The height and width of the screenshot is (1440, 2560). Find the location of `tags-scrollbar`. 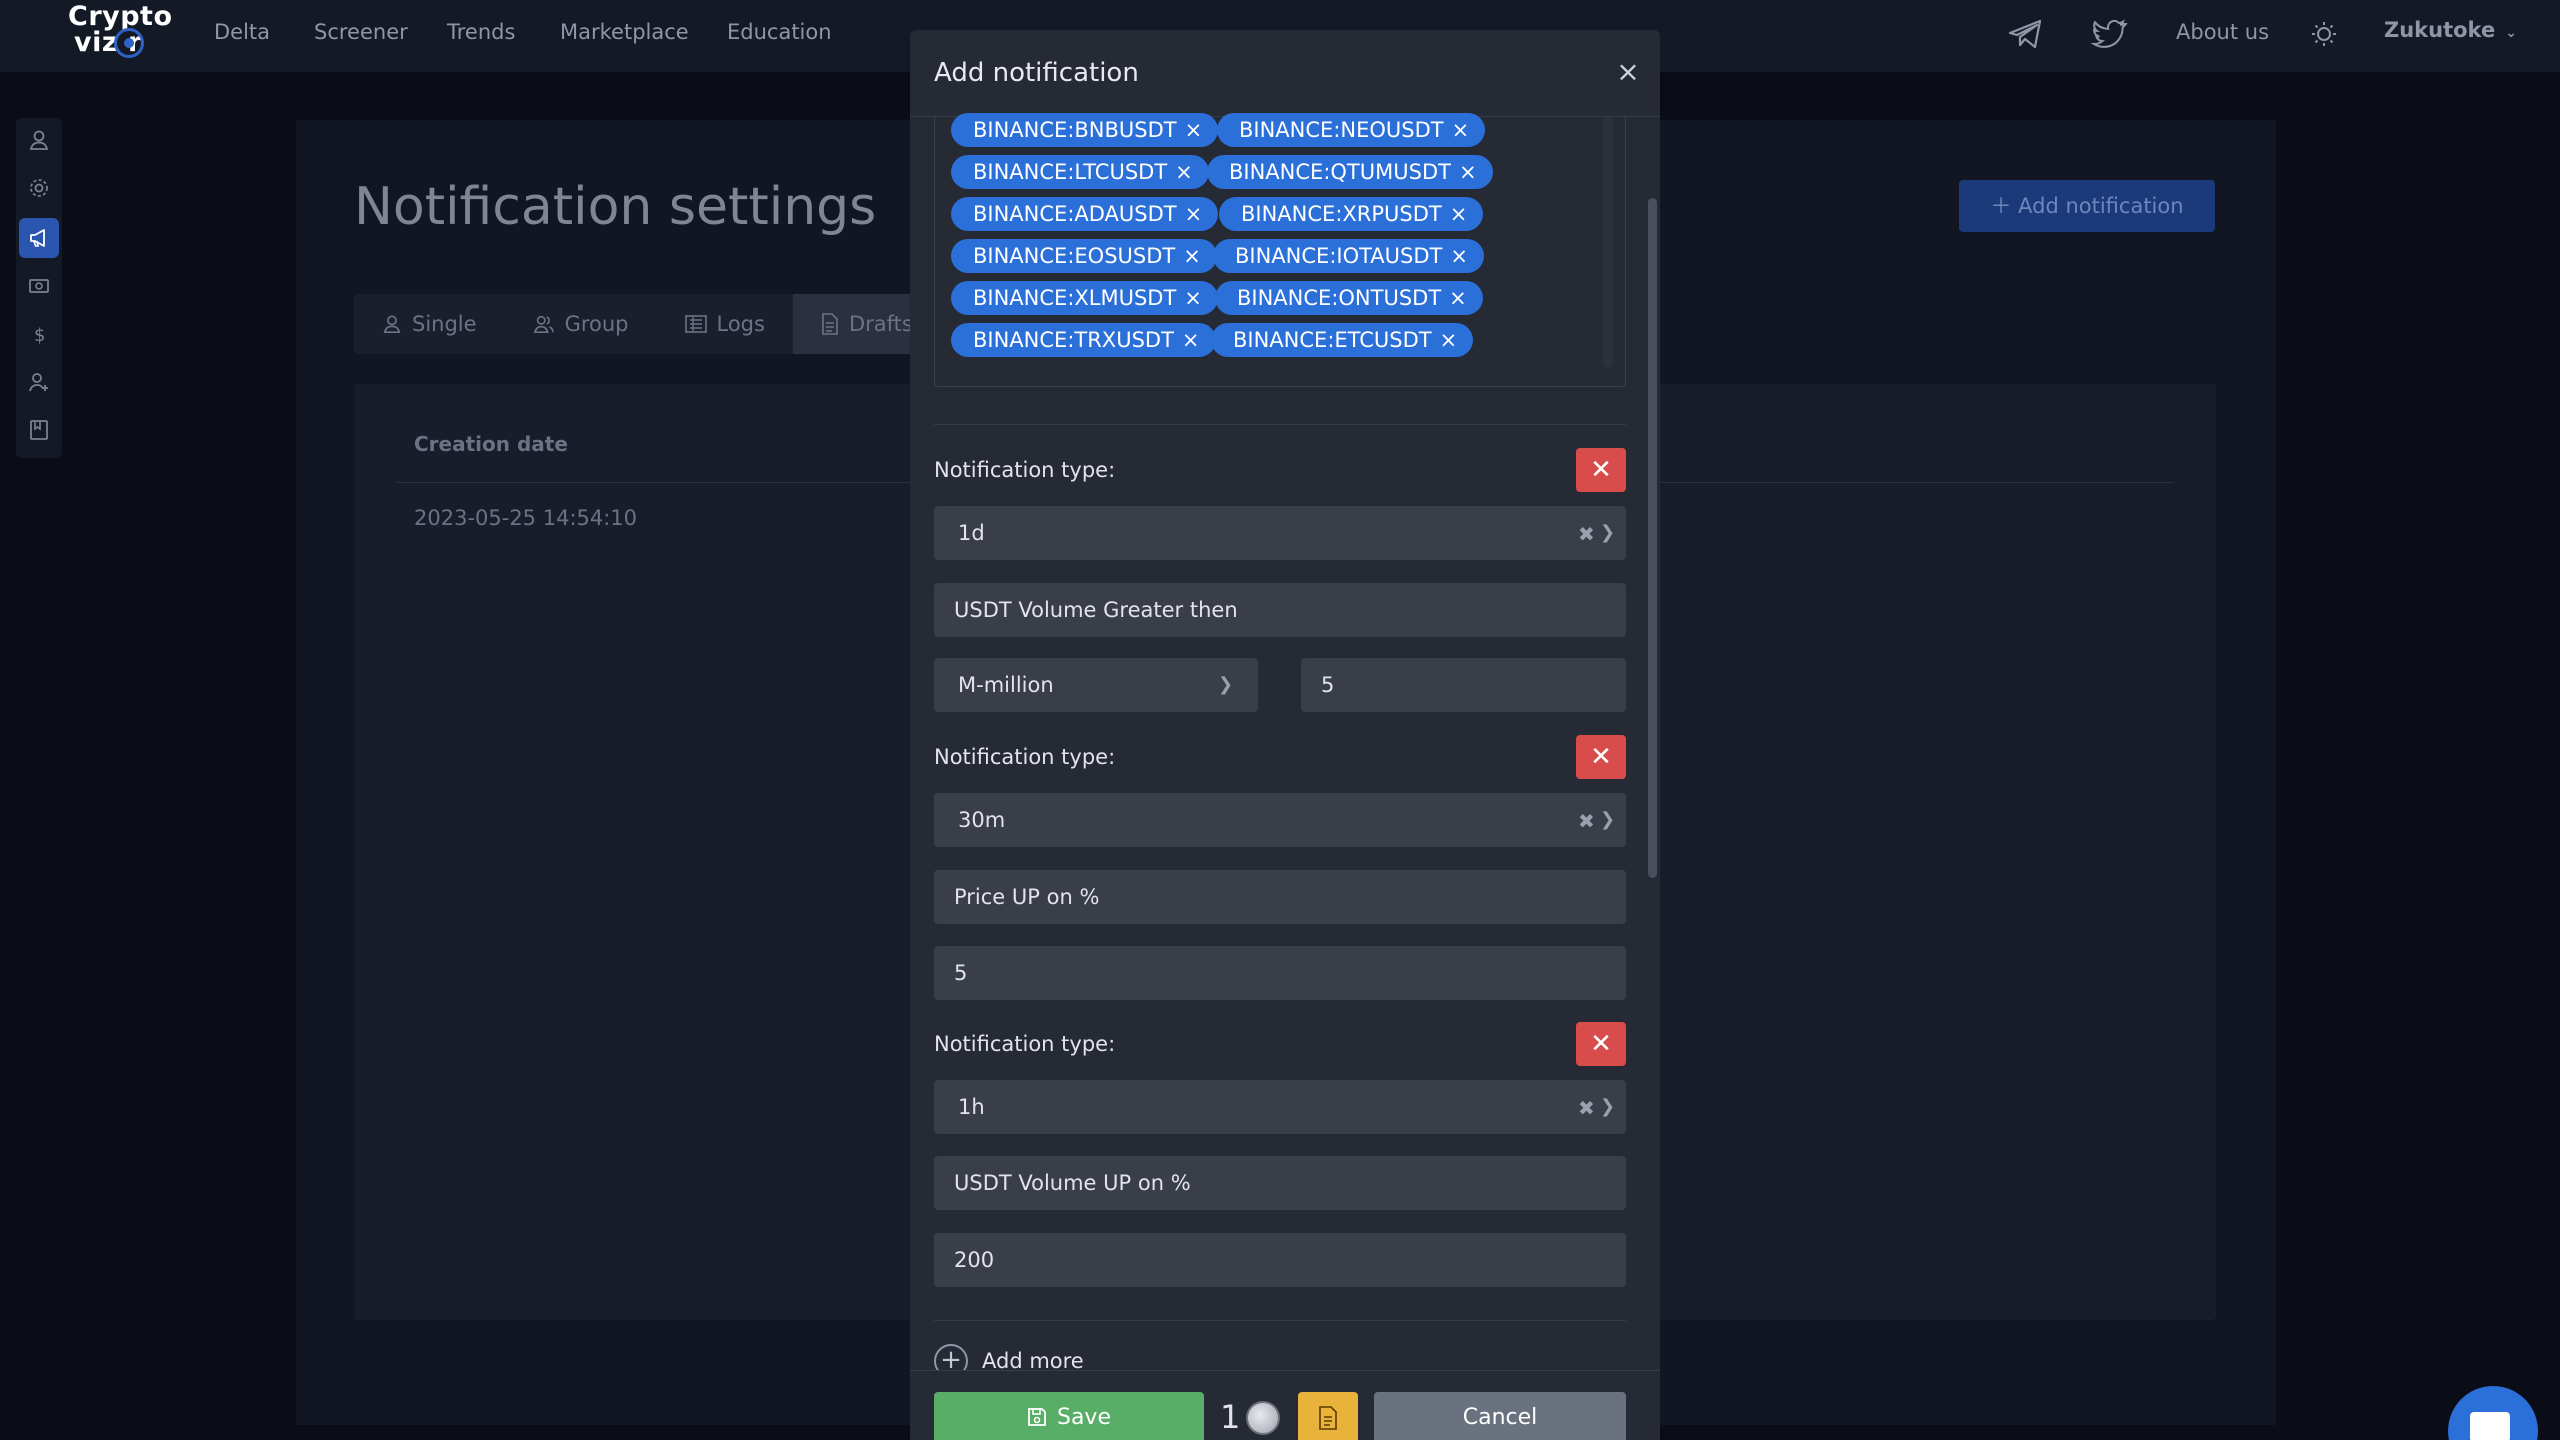

tags-scrollbar is located at coordinates (1608, 242).